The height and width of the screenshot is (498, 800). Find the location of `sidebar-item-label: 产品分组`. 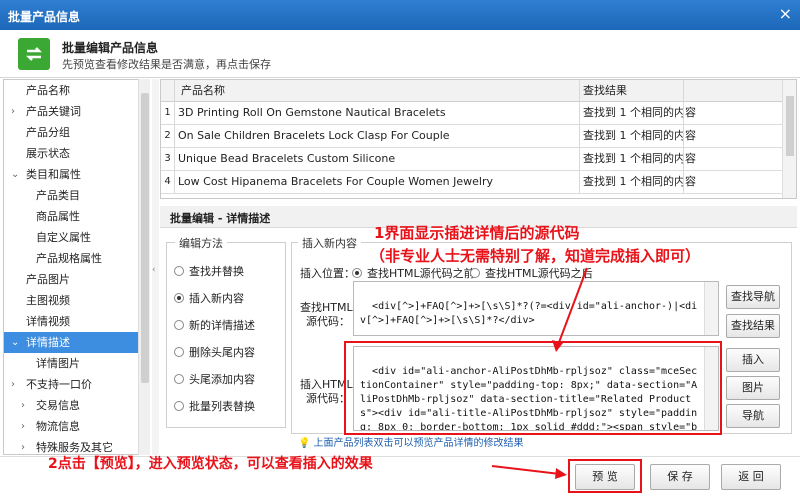

sidebar-item-label: 产品分组 is located at coordinates (48, 132).